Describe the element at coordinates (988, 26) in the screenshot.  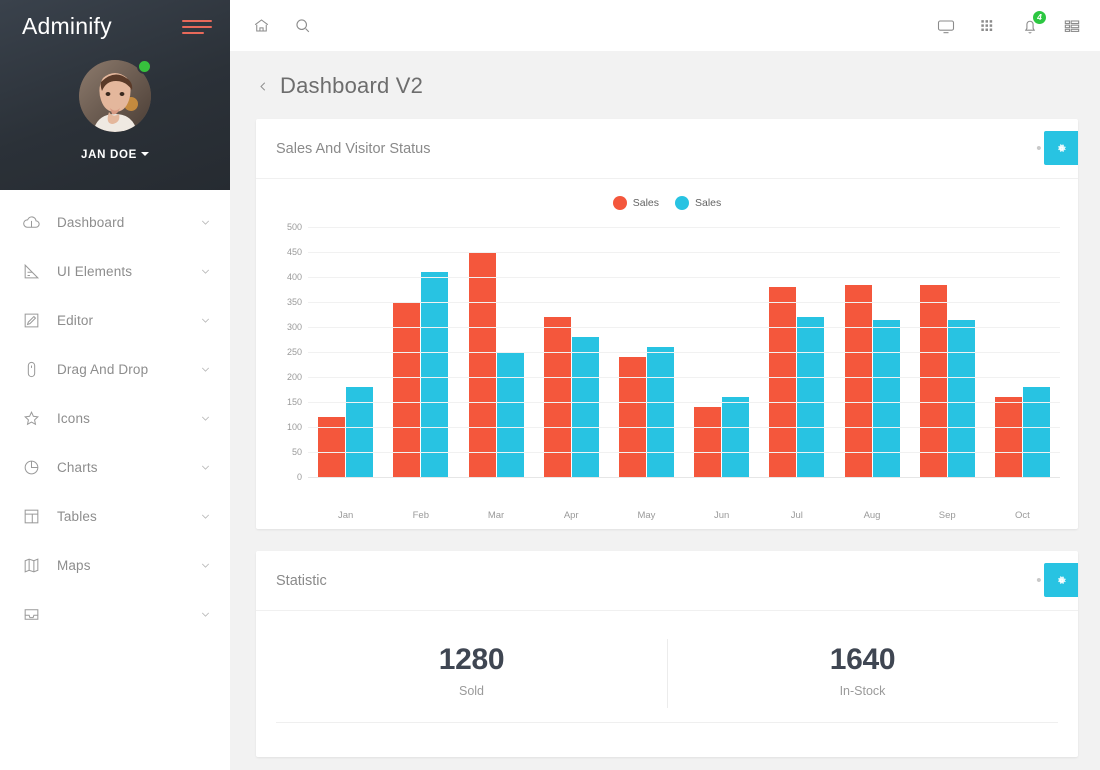
I see `grid-icon` at that location.